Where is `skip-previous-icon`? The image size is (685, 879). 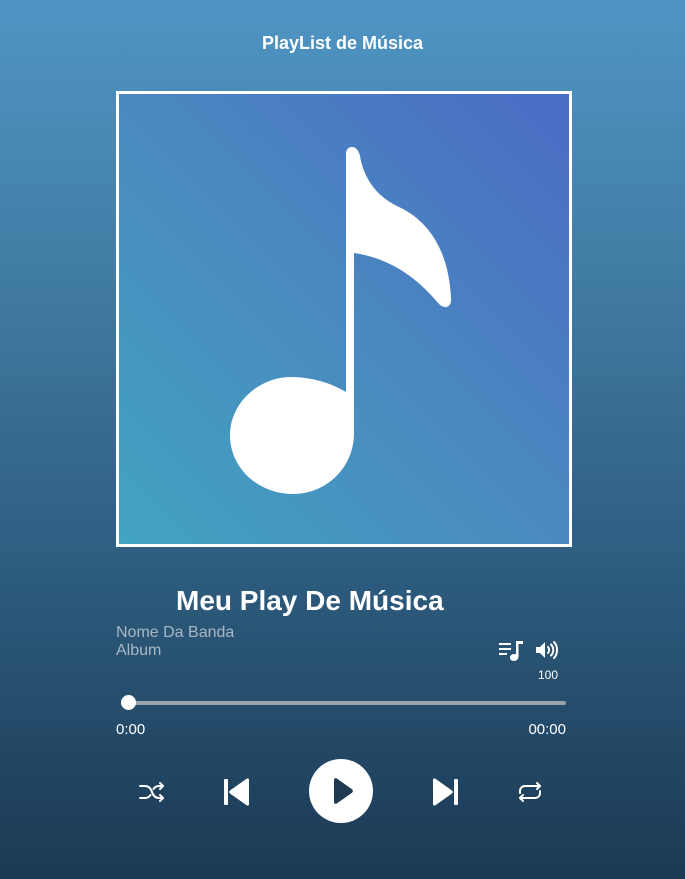 skip-previous-icon is located at coordinates (236, 792).